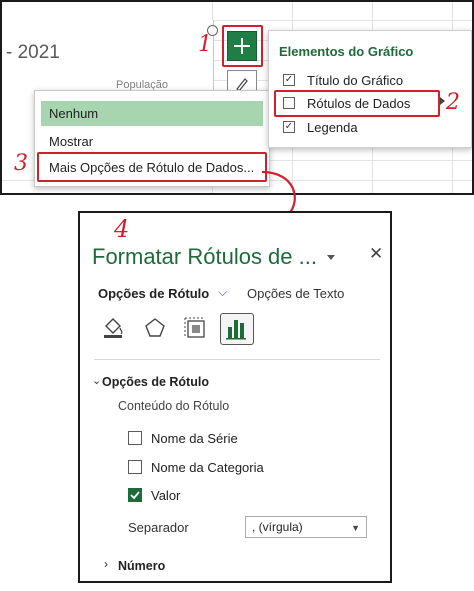 Image resolution: width=474 pixels, height=591 pixels. I want to click on element-label: Legenda, so click(332, 127).